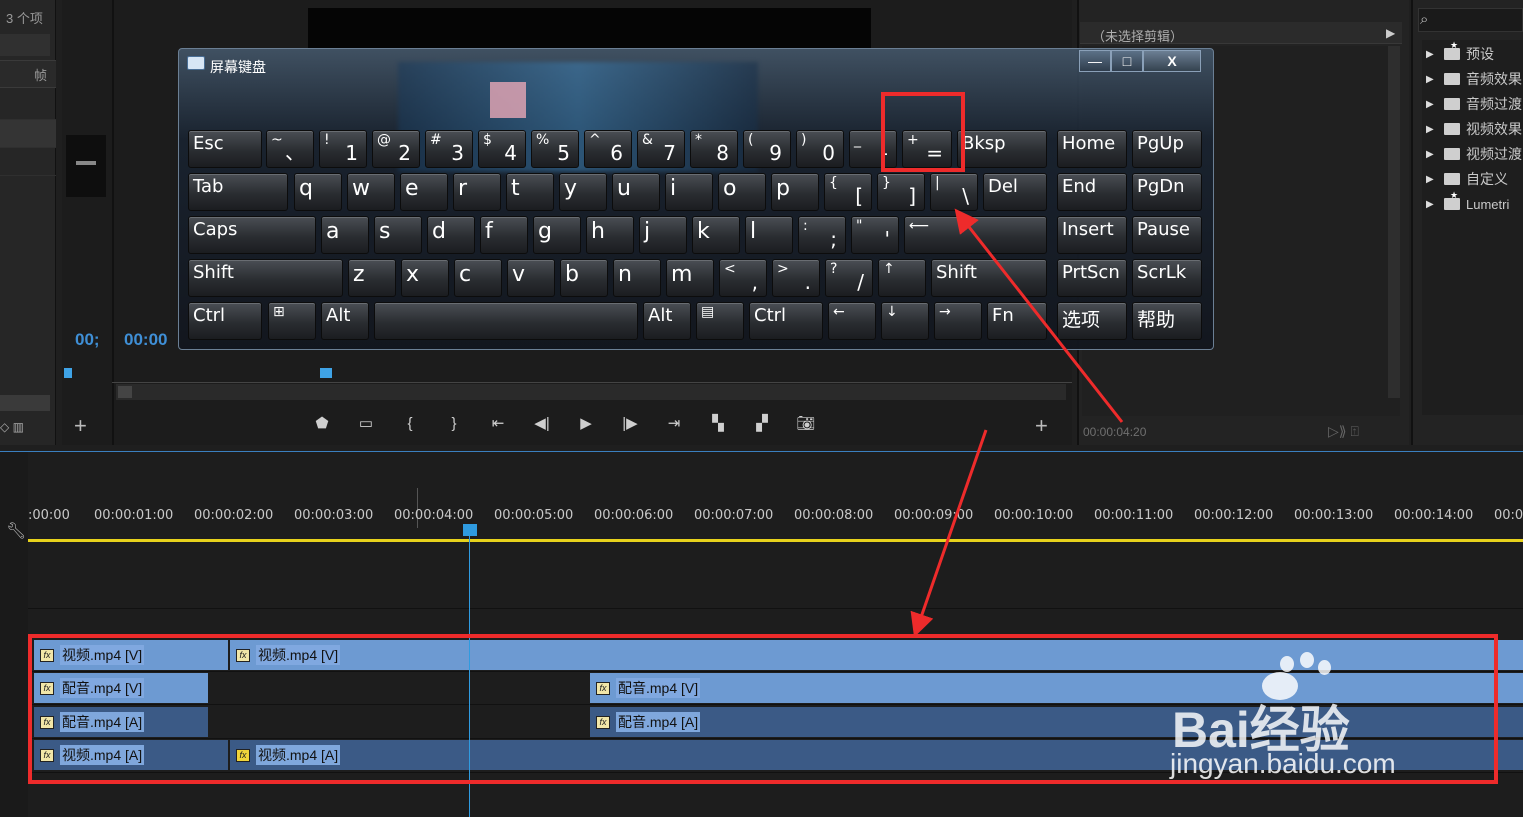 The height and width of the screenshot is (817, 1523). What do you see at coordinates (848, 192) in the screenshot?
I see `key-left-bracket: {[` at bounding box center [848, 192].